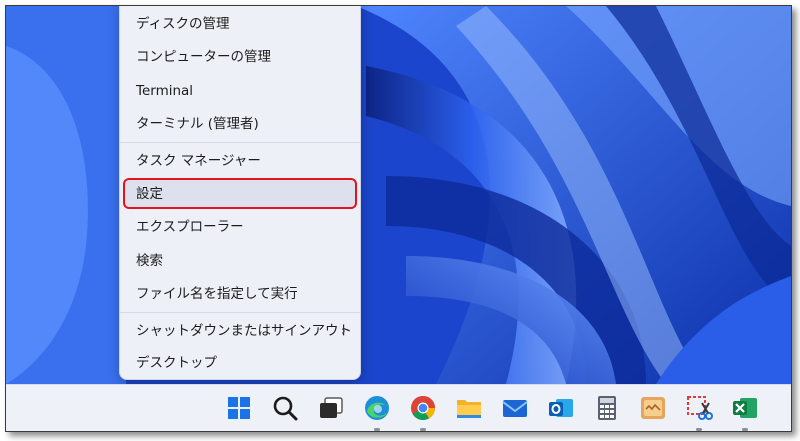  I want to click on taskbar, so click(398, 407).